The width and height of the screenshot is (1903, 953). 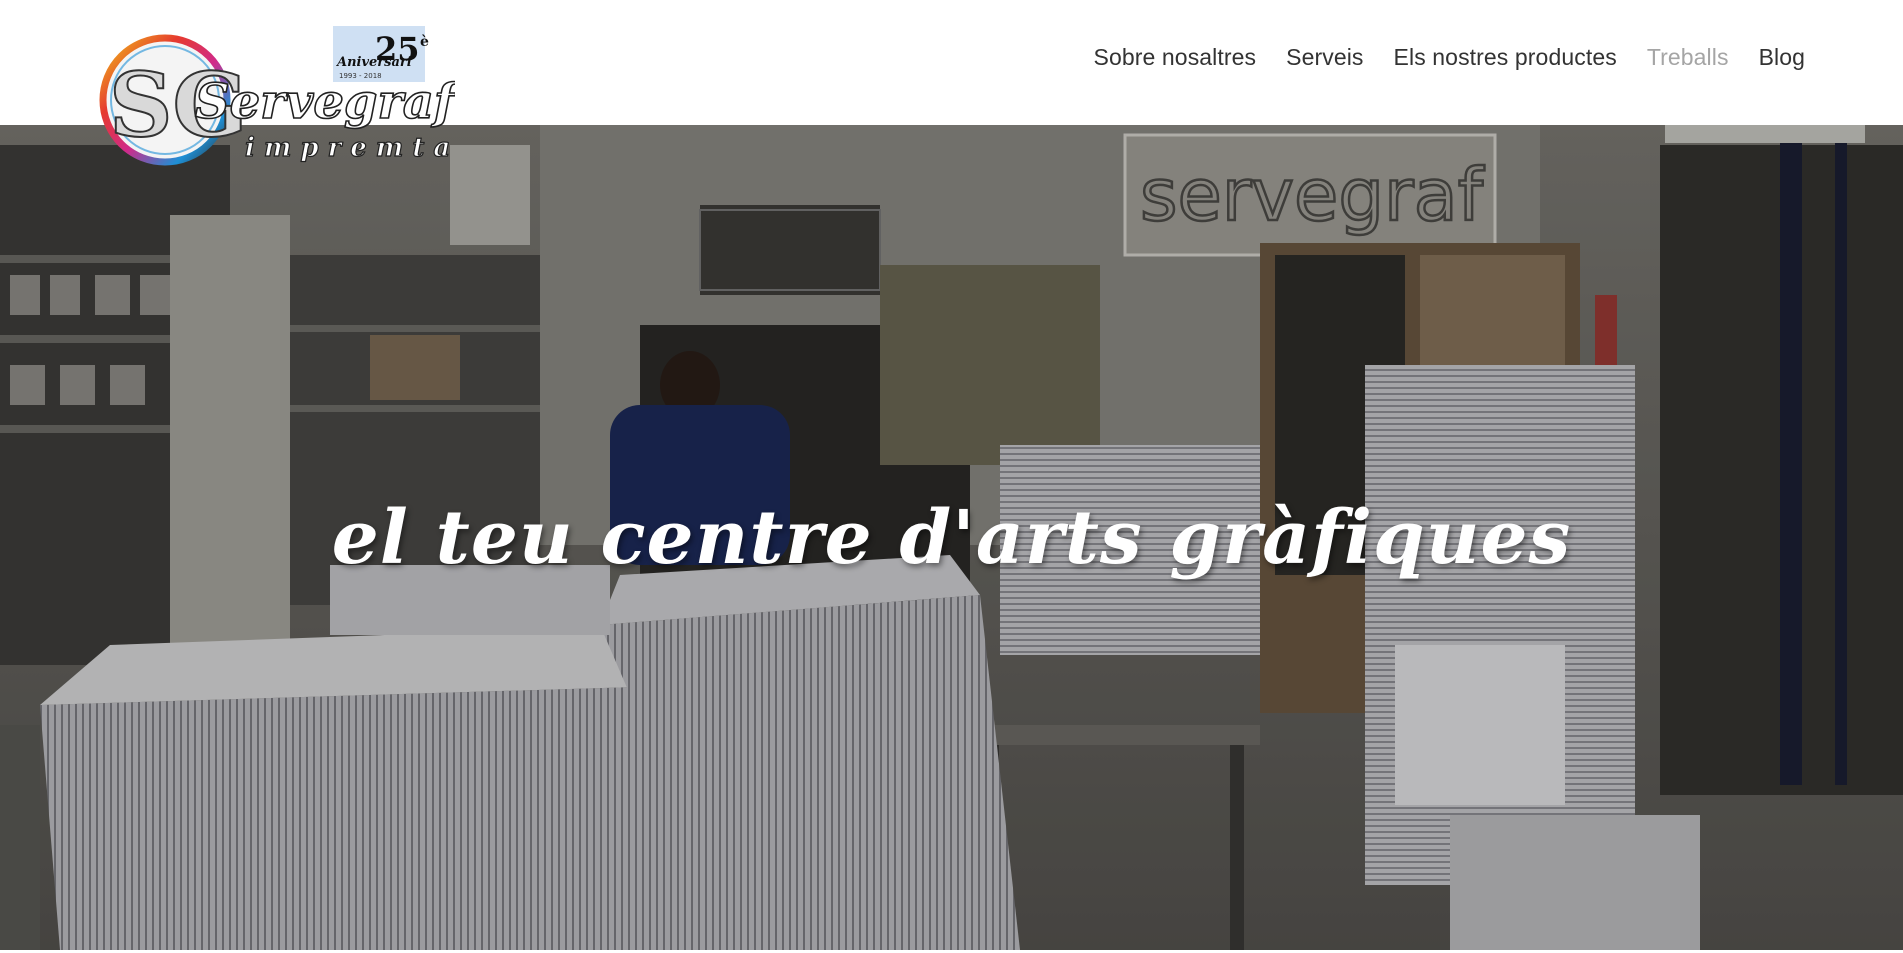 What do you see at coordinates (325, 102) in the screenshot?
I see `logo-brand-name: Servegraf` at bounding box center [325, 102].